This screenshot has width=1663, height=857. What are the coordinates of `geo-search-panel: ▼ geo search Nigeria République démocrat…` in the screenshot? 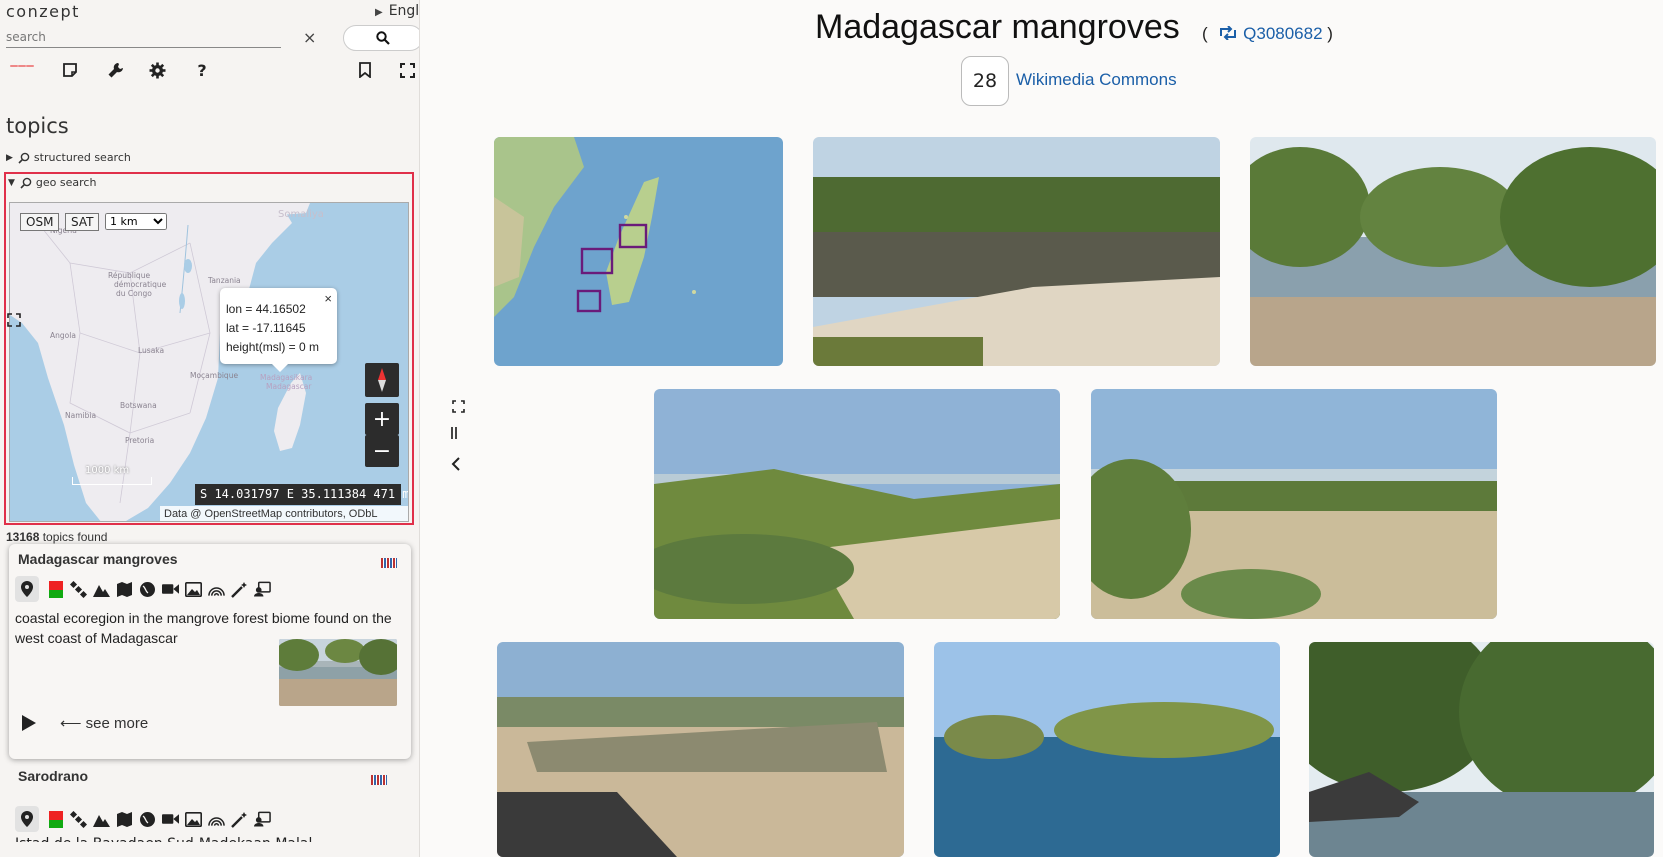 It's located at (209, 348).